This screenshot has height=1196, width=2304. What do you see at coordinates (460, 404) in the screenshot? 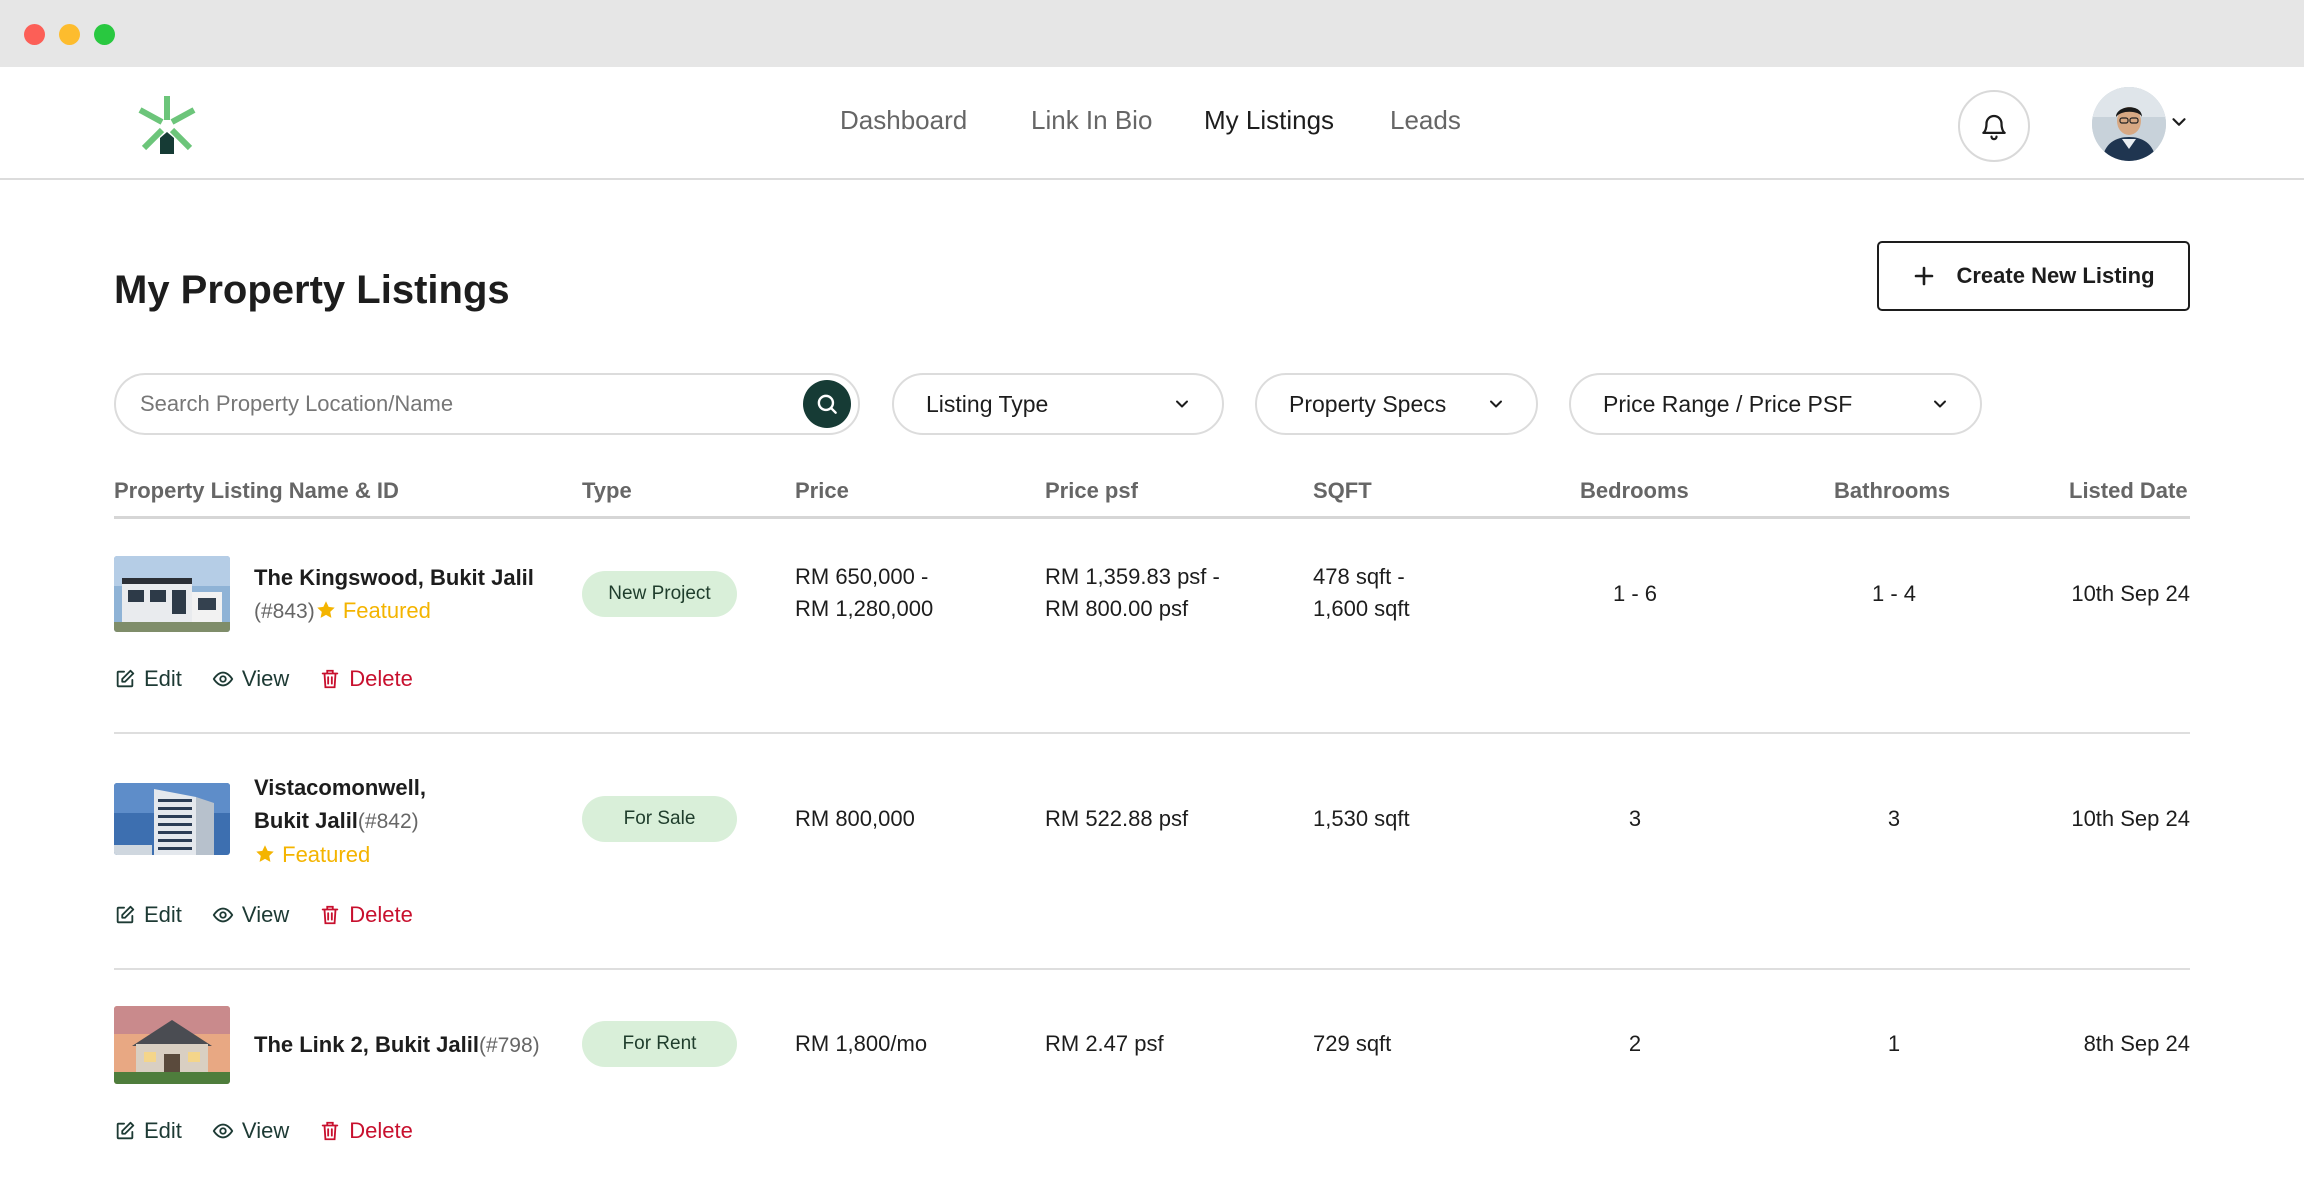
I see `search-input` at bounding box center [460, 404].